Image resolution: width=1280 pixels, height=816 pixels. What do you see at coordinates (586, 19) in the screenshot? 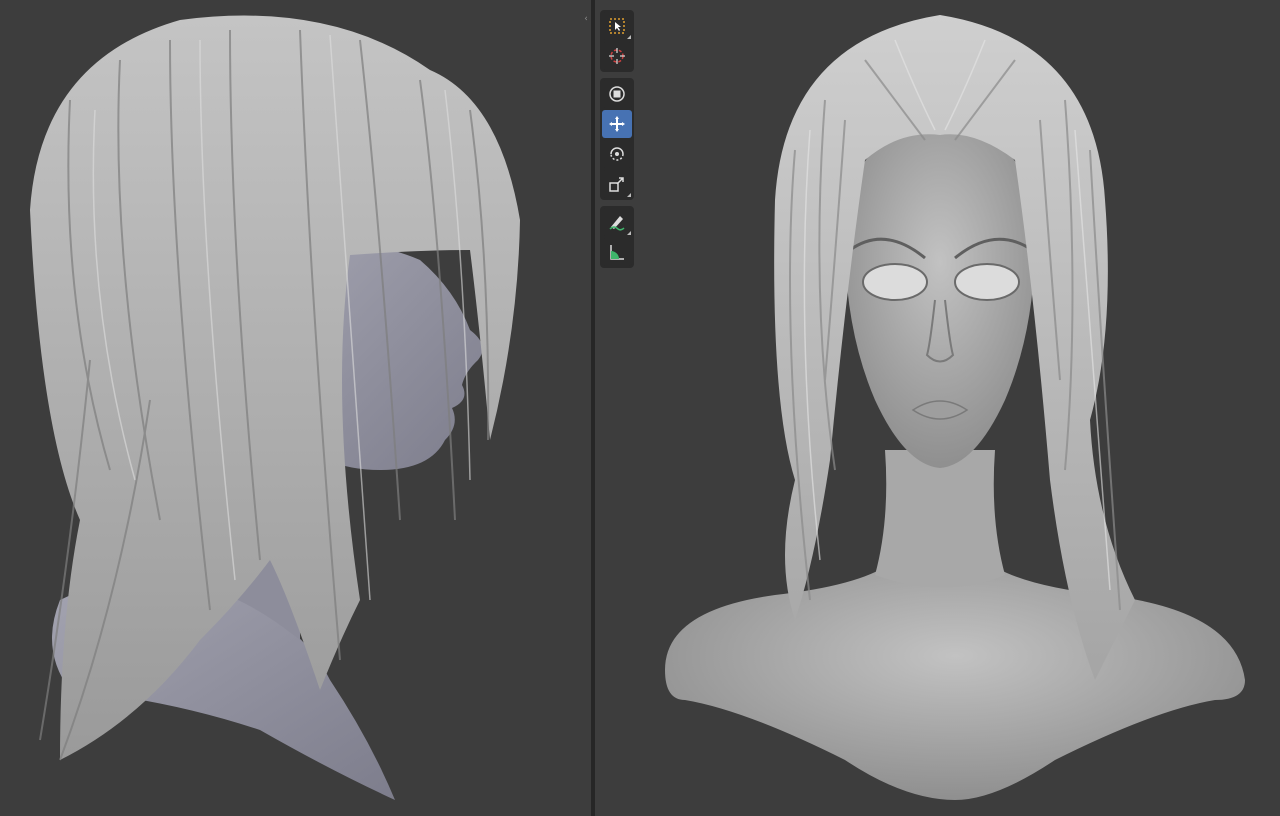
I see `collapse-arrow-icon: ‹` at bounding box center [586, 19].